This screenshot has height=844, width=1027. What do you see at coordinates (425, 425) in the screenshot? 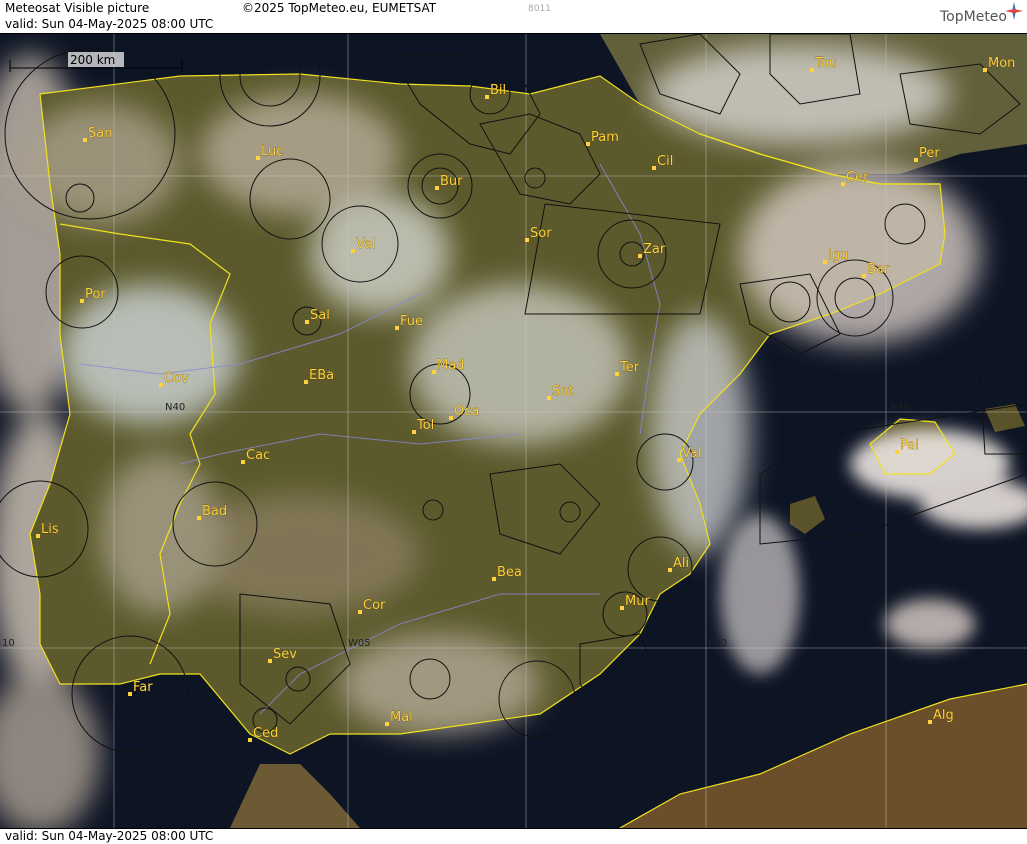
I see `city-label: Tol` at bounding box center [425, 425].